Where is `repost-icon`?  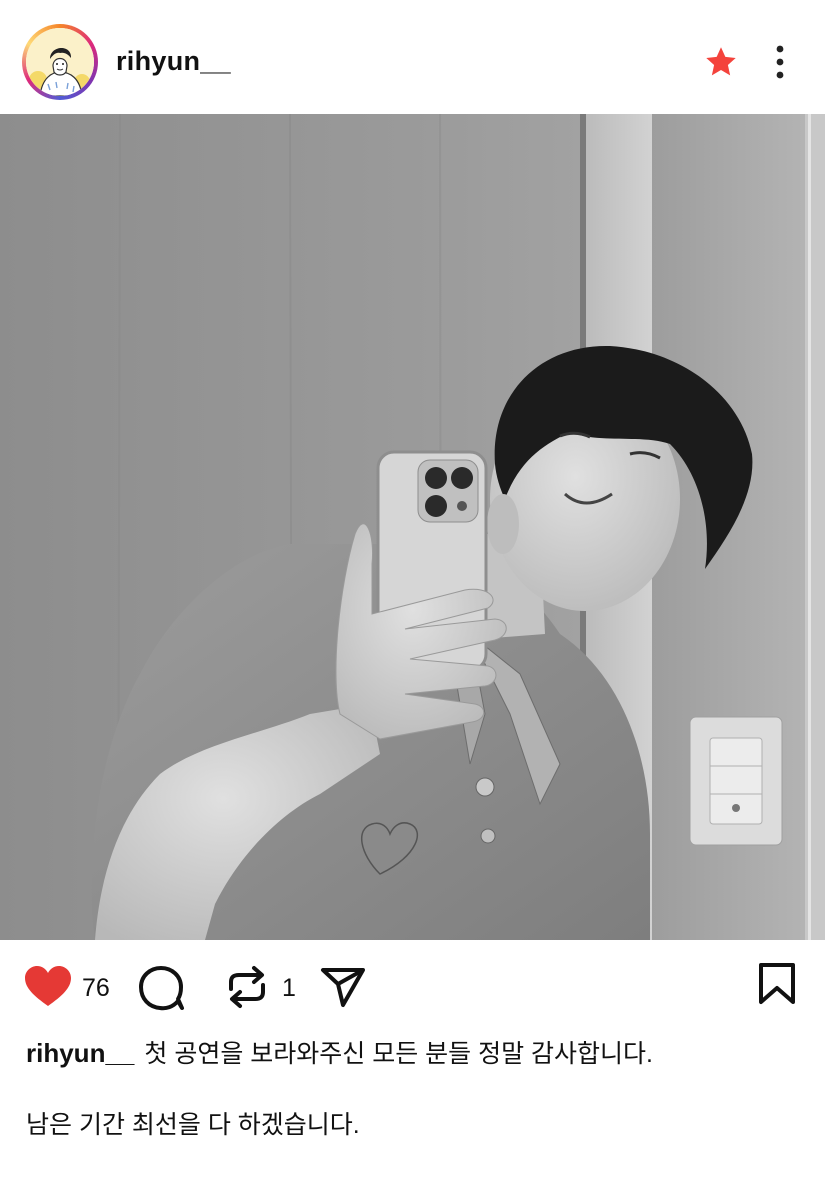
repost-icon is located at coordinates (247, 987).